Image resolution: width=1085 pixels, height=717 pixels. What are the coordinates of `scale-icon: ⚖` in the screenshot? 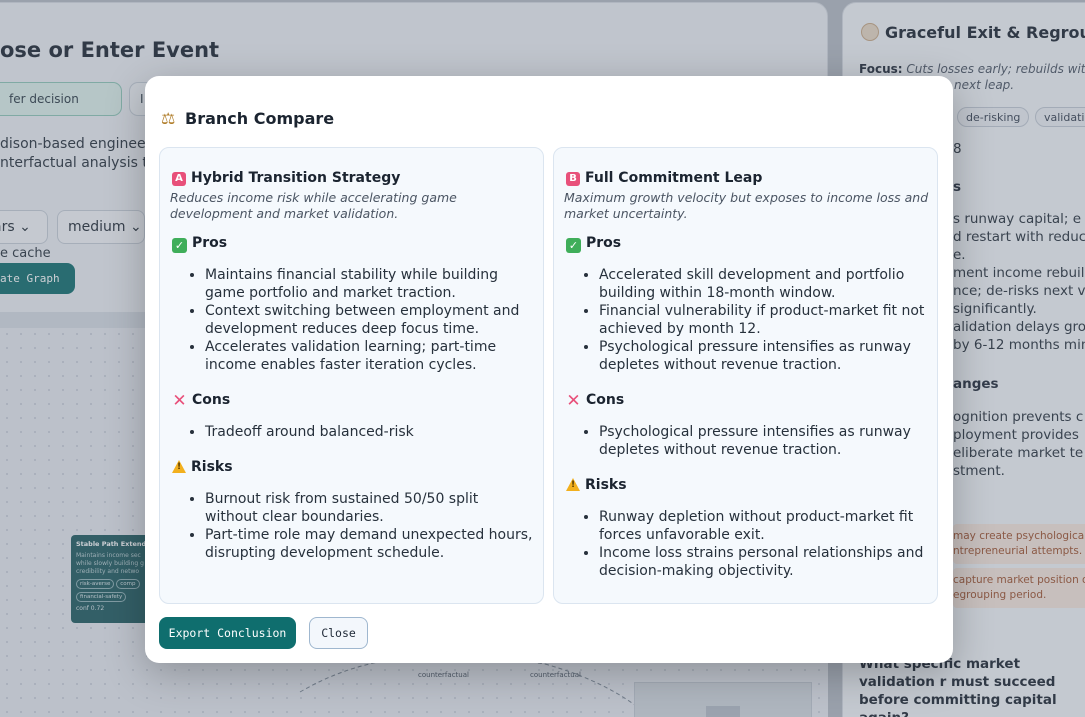 It's located at (168, 118).